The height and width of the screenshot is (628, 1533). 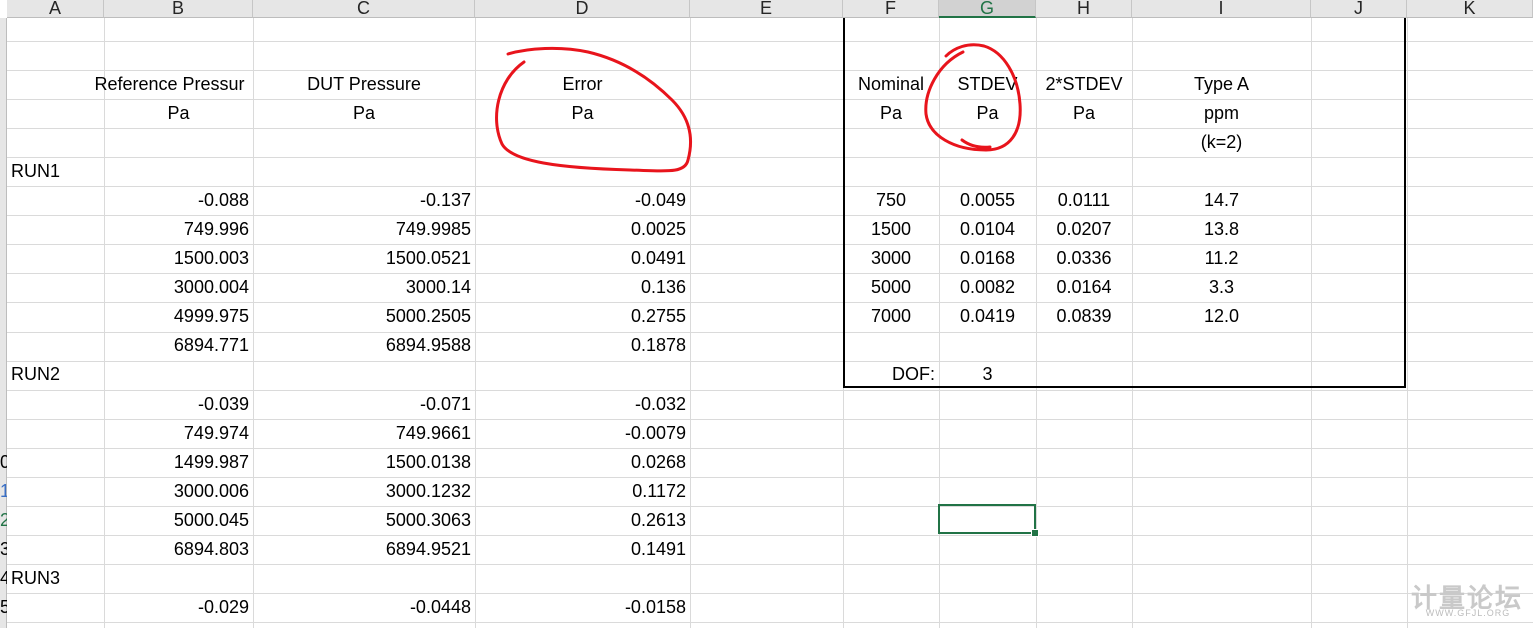 I want to click on summary-stdev: 0.0082, so click(x=987, y=287).